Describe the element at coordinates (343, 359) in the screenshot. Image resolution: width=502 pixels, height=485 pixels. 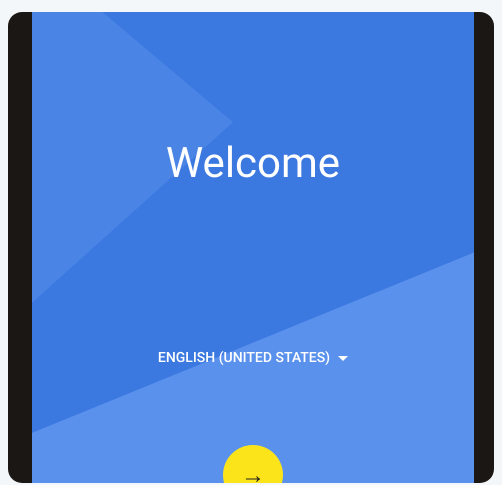
I see `dropdown-caret-icon` at that location.